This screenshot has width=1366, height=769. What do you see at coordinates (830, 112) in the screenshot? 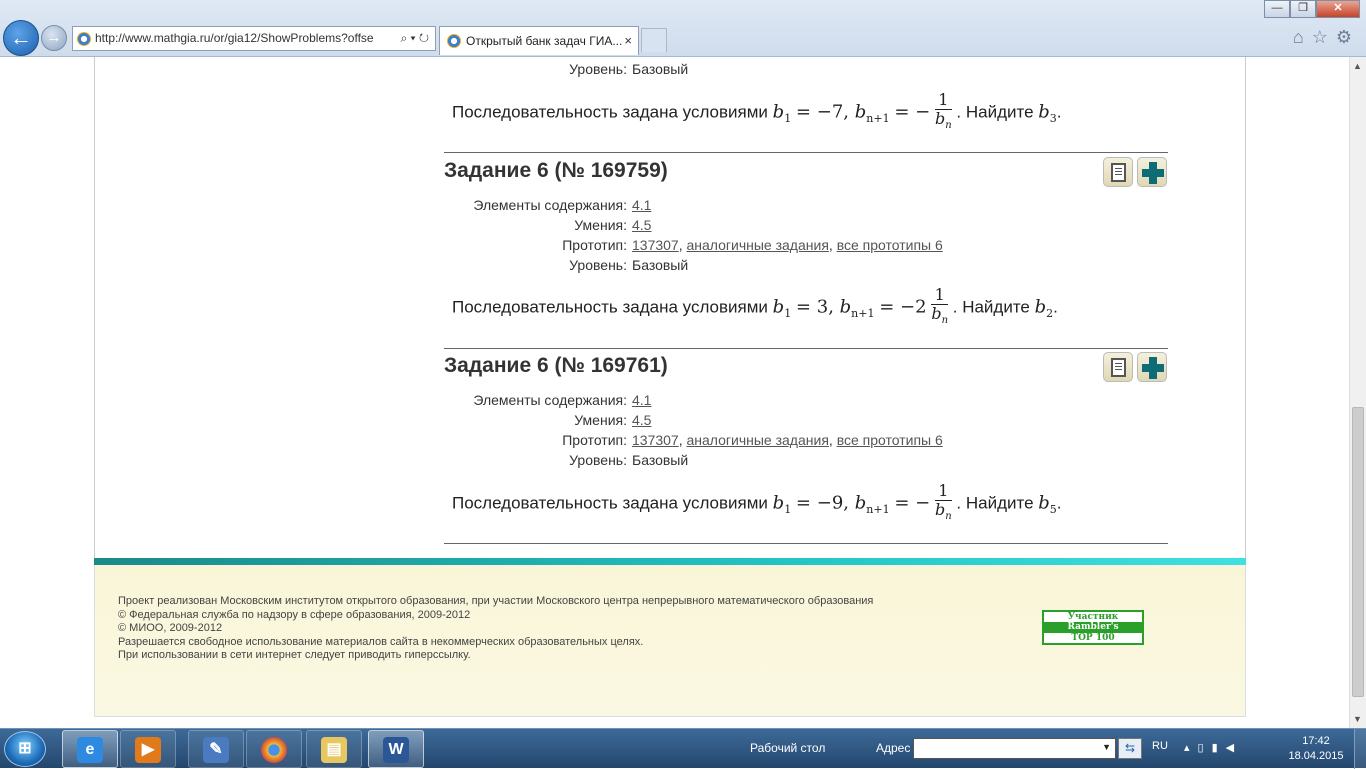
I see `math-rhs: −7` at bounding box center [830, 112].